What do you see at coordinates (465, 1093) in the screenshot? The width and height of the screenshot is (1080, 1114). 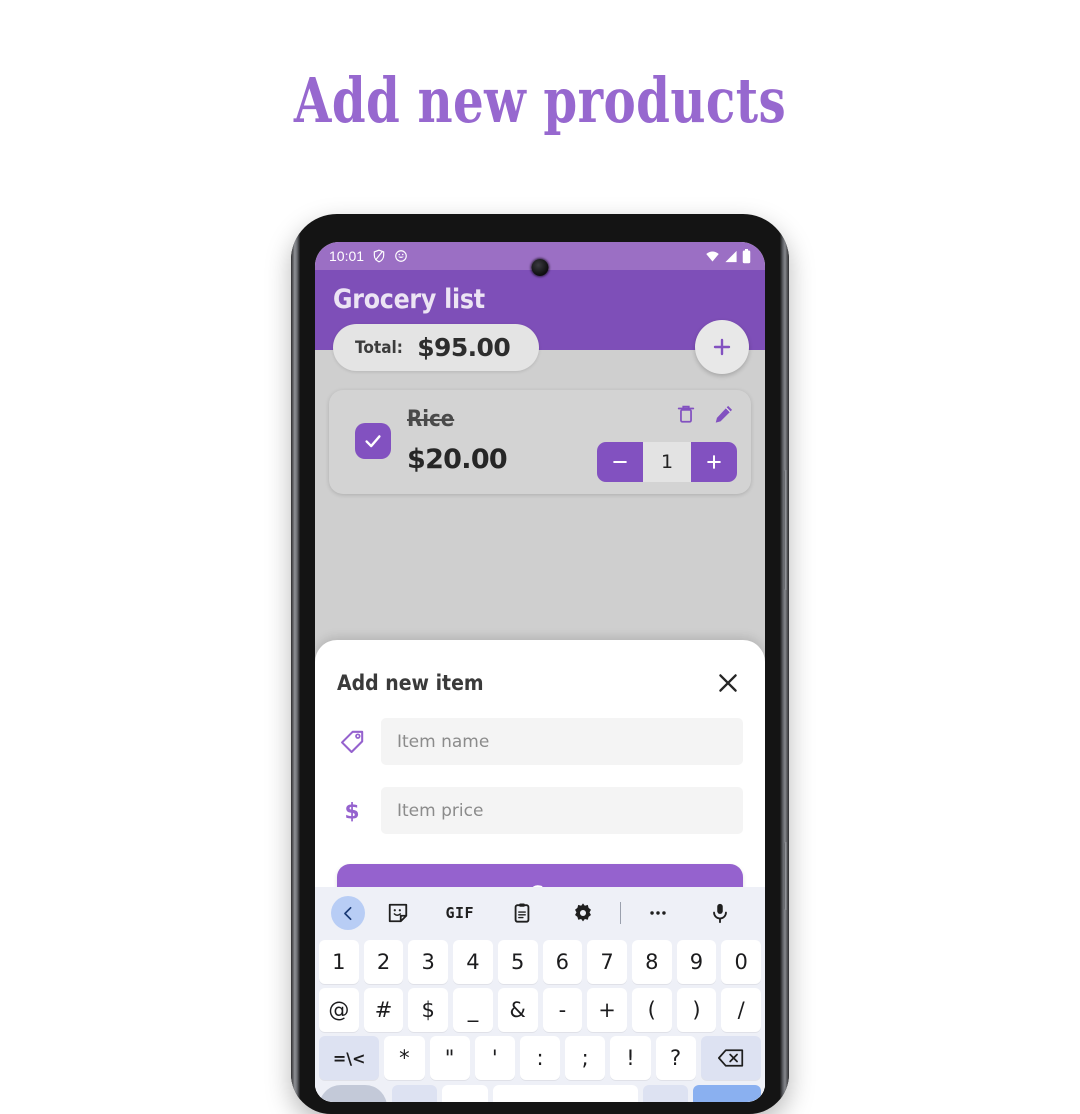 I see `key-emoji` at bounding box center [465, 1093].